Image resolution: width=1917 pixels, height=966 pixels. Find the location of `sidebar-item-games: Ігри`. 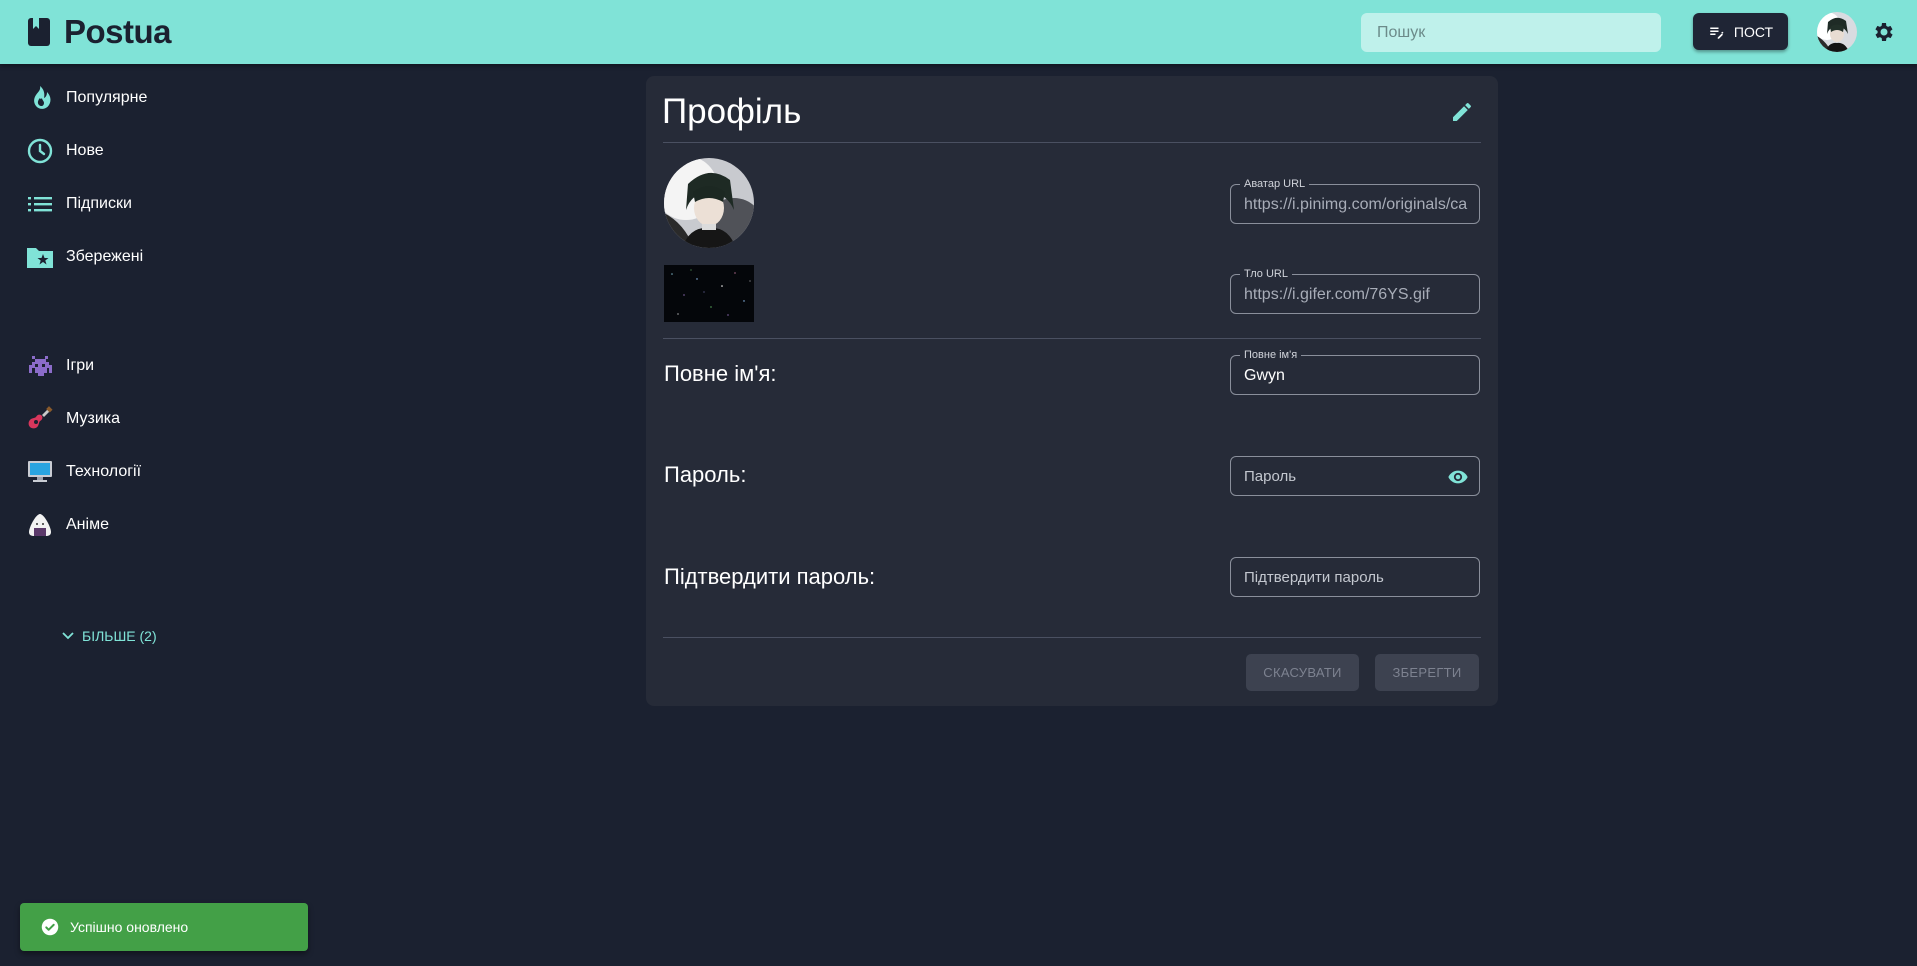

sidebar-item-games: Ігри is located at coordinates (60, 366).